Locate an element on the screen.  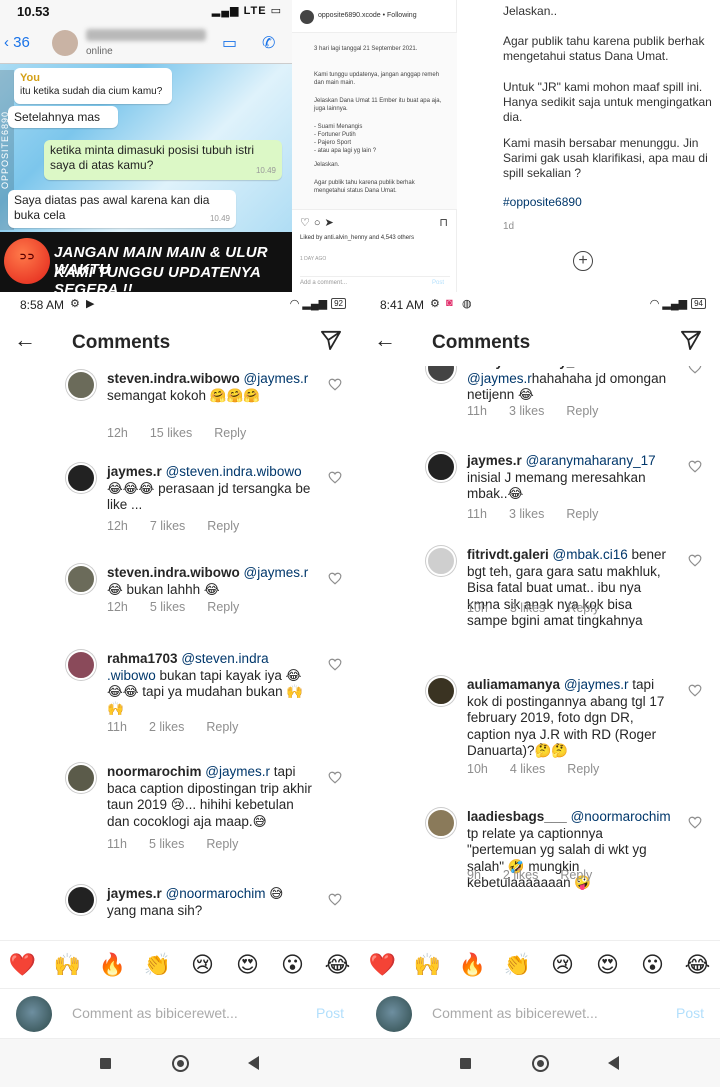
comment-likes: 4 likes is located at coordinates (527, 769).